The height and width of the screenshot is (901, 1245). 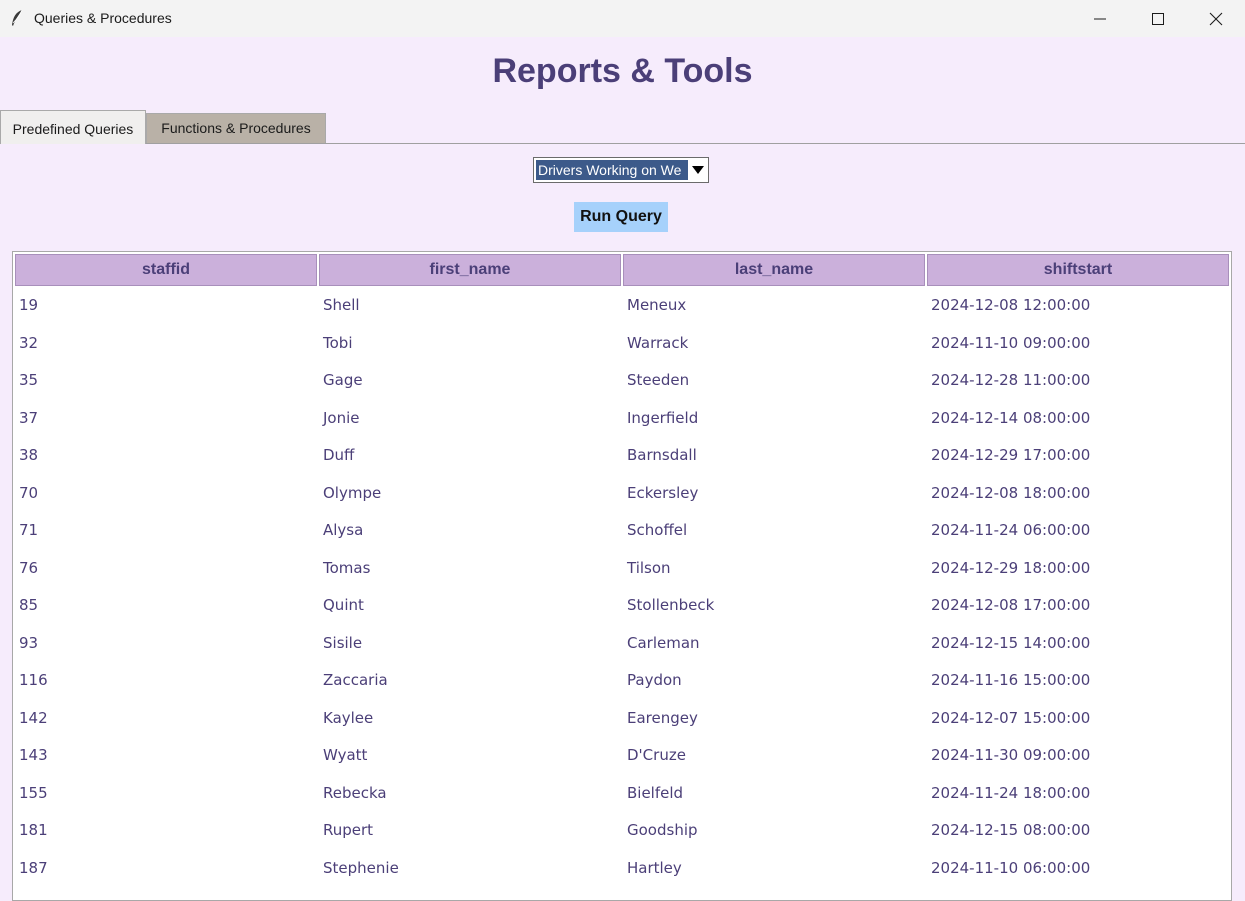 I want to click on cell-first-name: Duff, so click(x=339, y=455).